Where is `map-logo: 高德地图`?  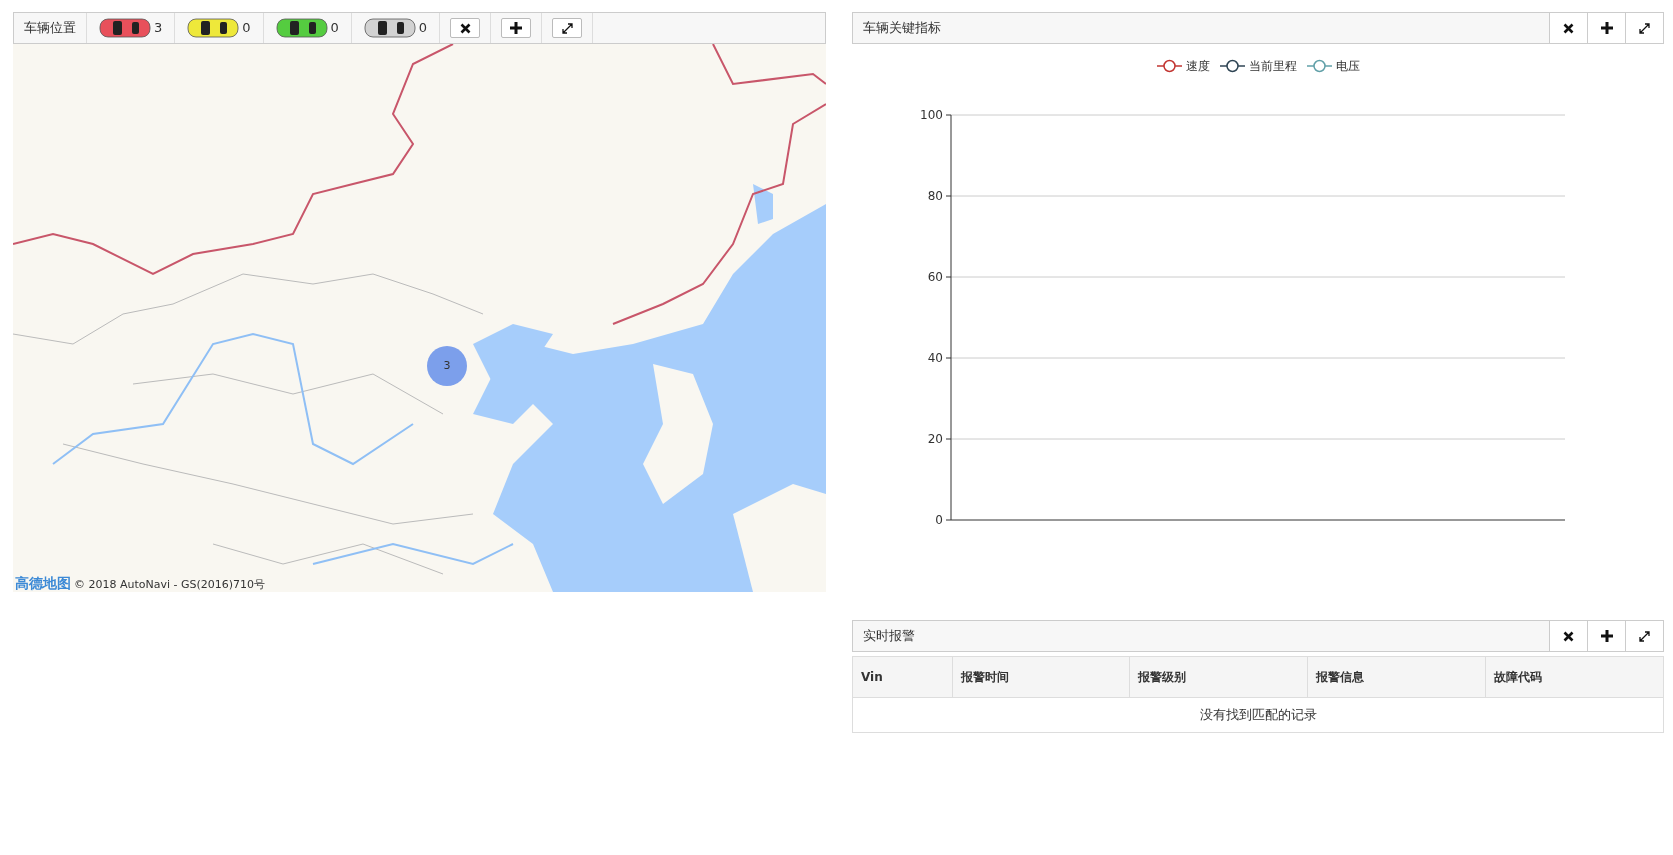 map-logo: 高德地图 is located at coordinates (43, 583).